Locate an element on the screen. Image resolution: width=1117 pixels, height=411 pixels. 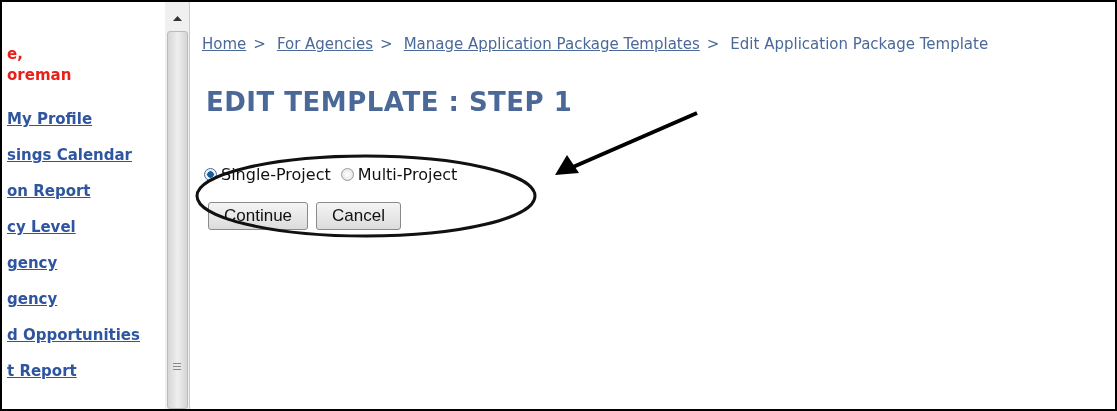
breadcrumb-link: For Agencies is located at coordinates (325, 44).